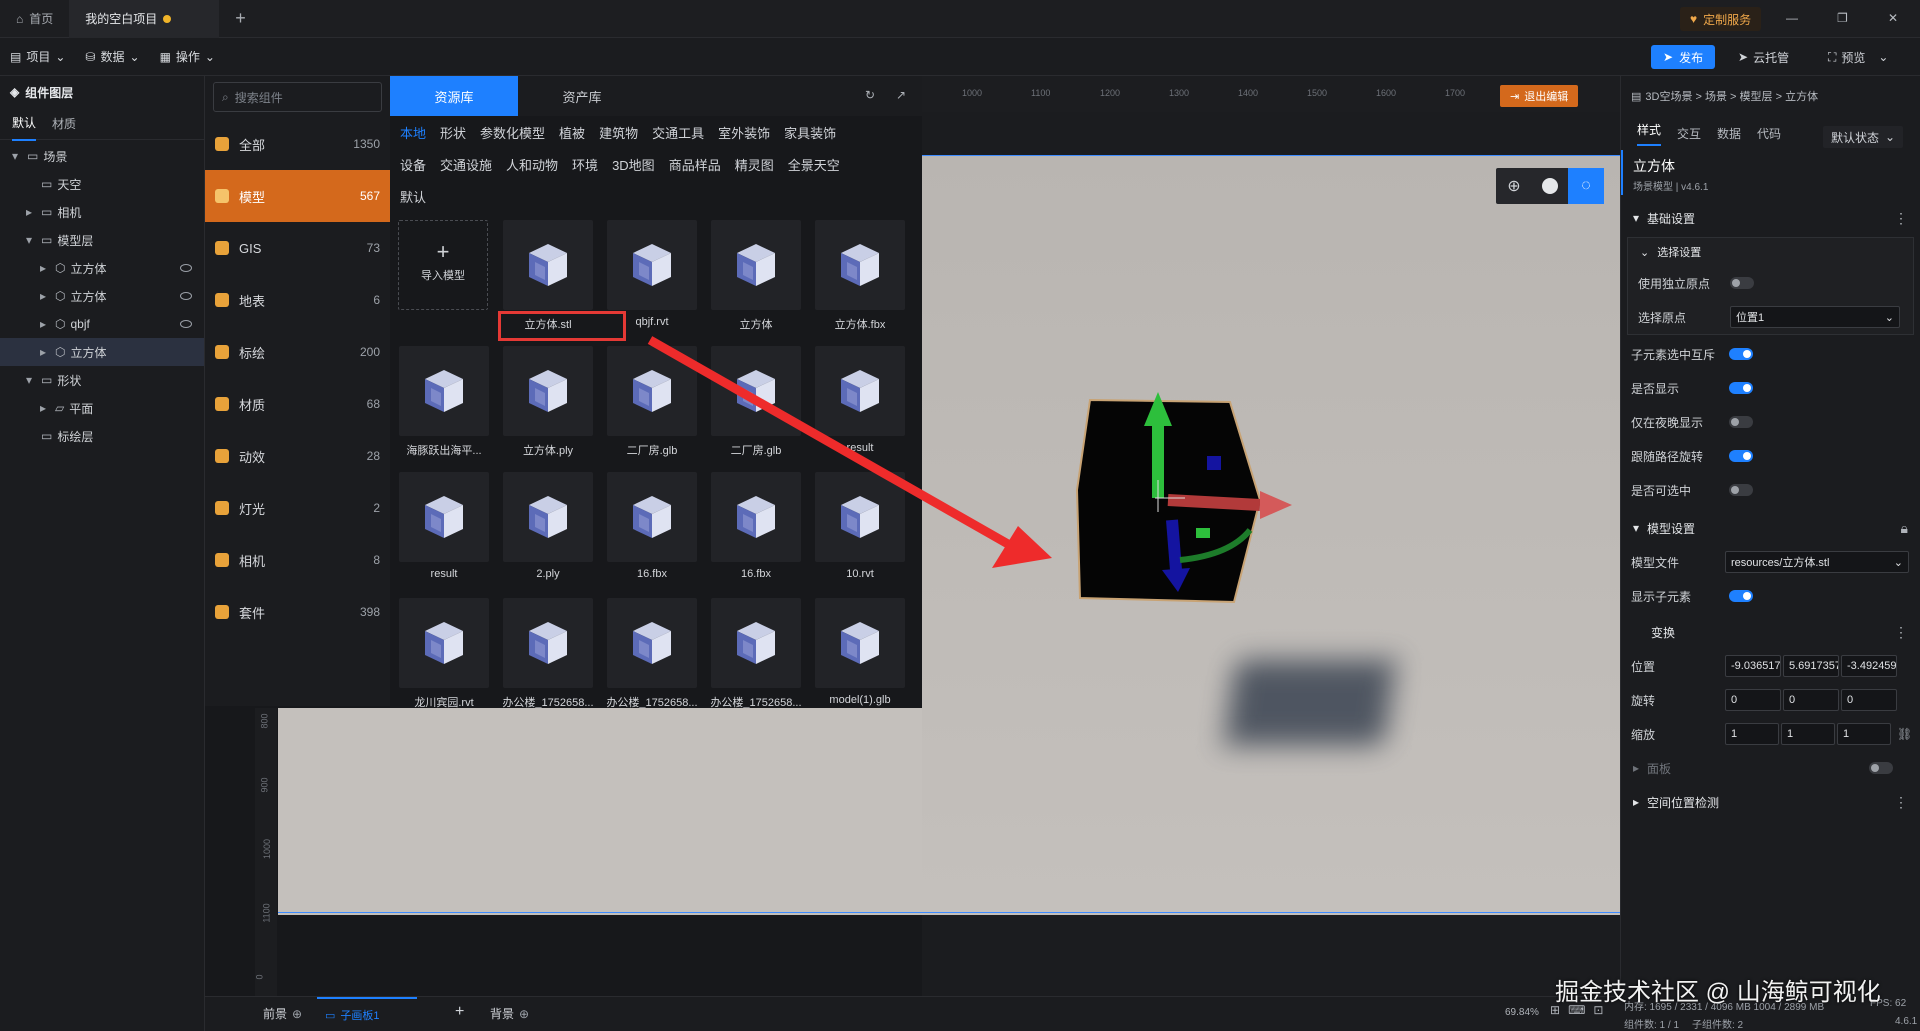  I want to click on category-item: 动效 28, so click(297, 456).